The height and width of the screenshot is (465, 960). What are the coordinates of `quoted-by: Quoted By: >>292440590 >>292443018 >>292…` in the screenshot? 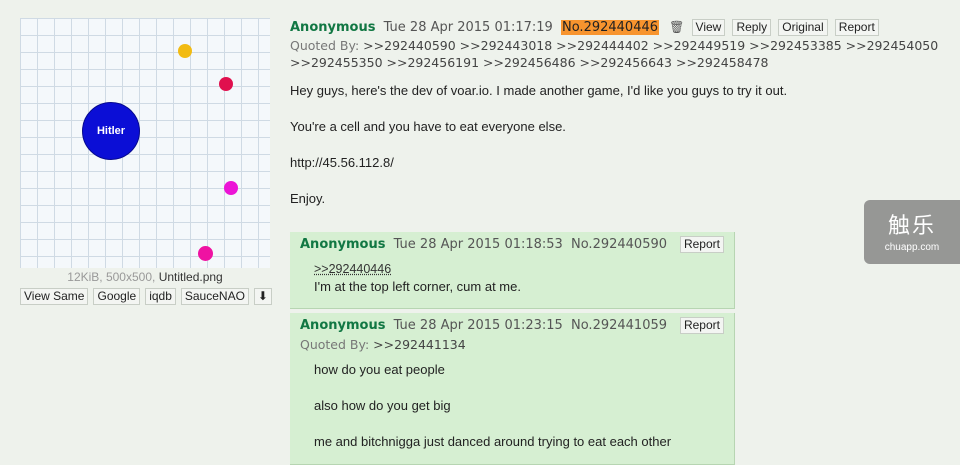 It's located at (614, 45).